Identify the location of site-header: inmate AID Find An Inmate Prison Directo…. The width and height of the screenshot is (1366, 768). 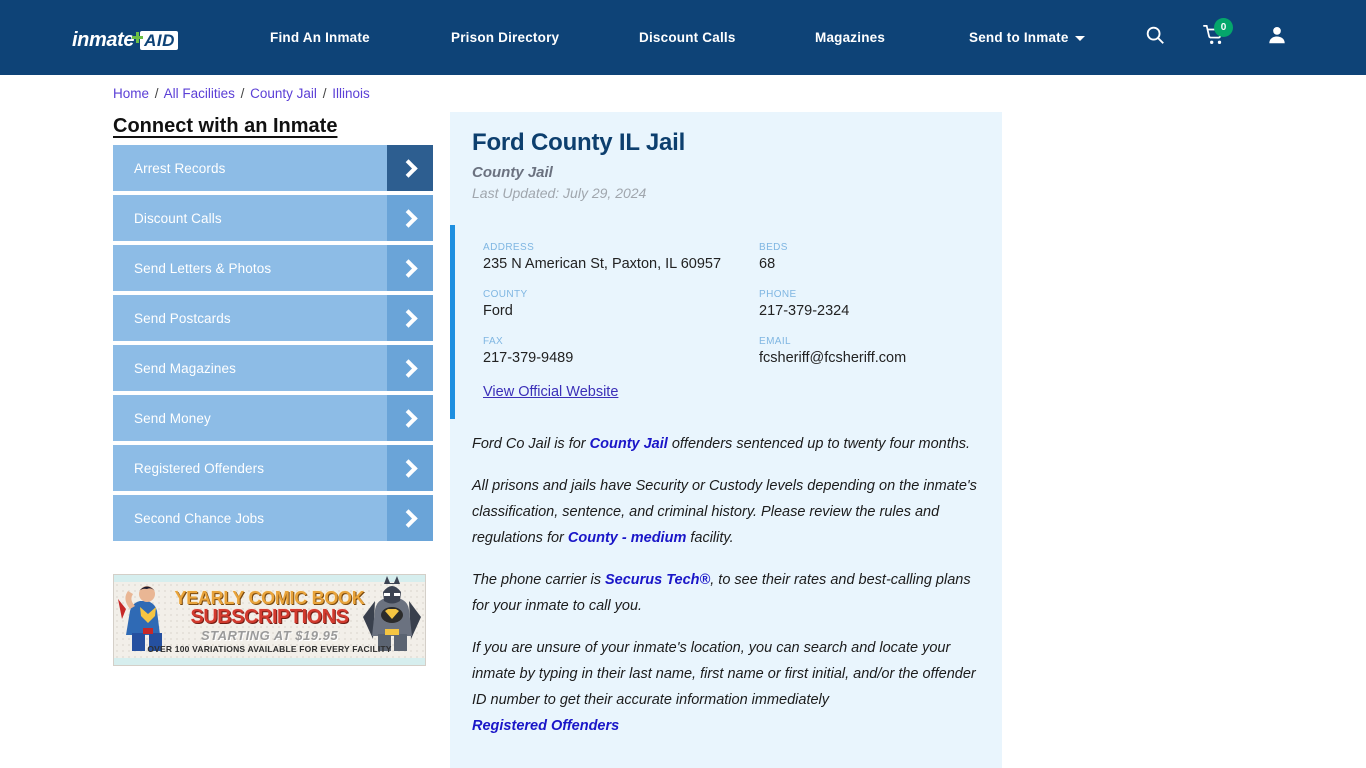
(683, 37).